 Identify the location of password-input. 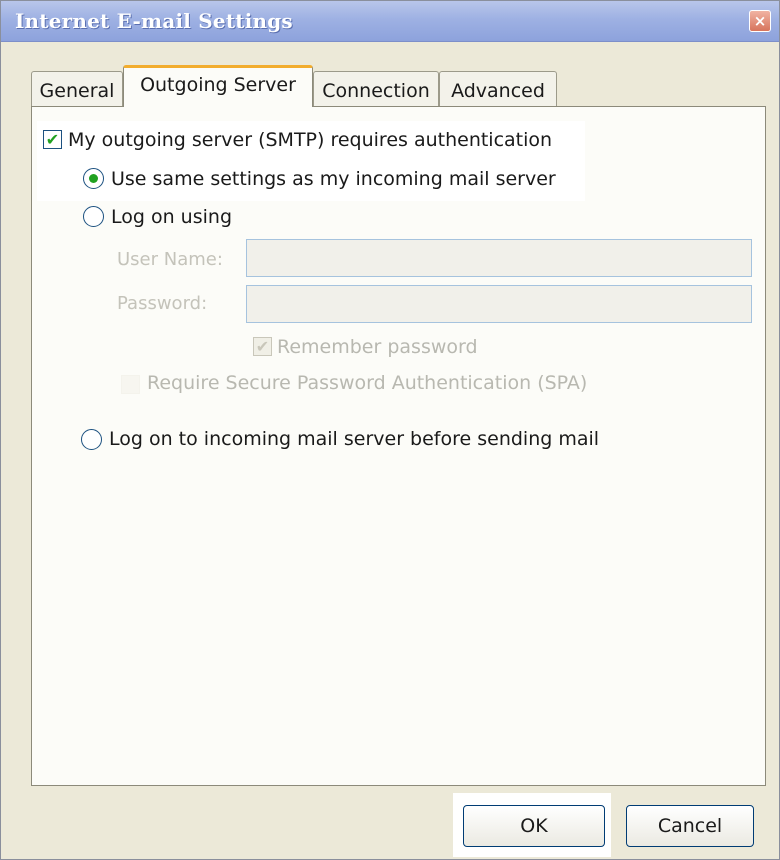
(499, 304).